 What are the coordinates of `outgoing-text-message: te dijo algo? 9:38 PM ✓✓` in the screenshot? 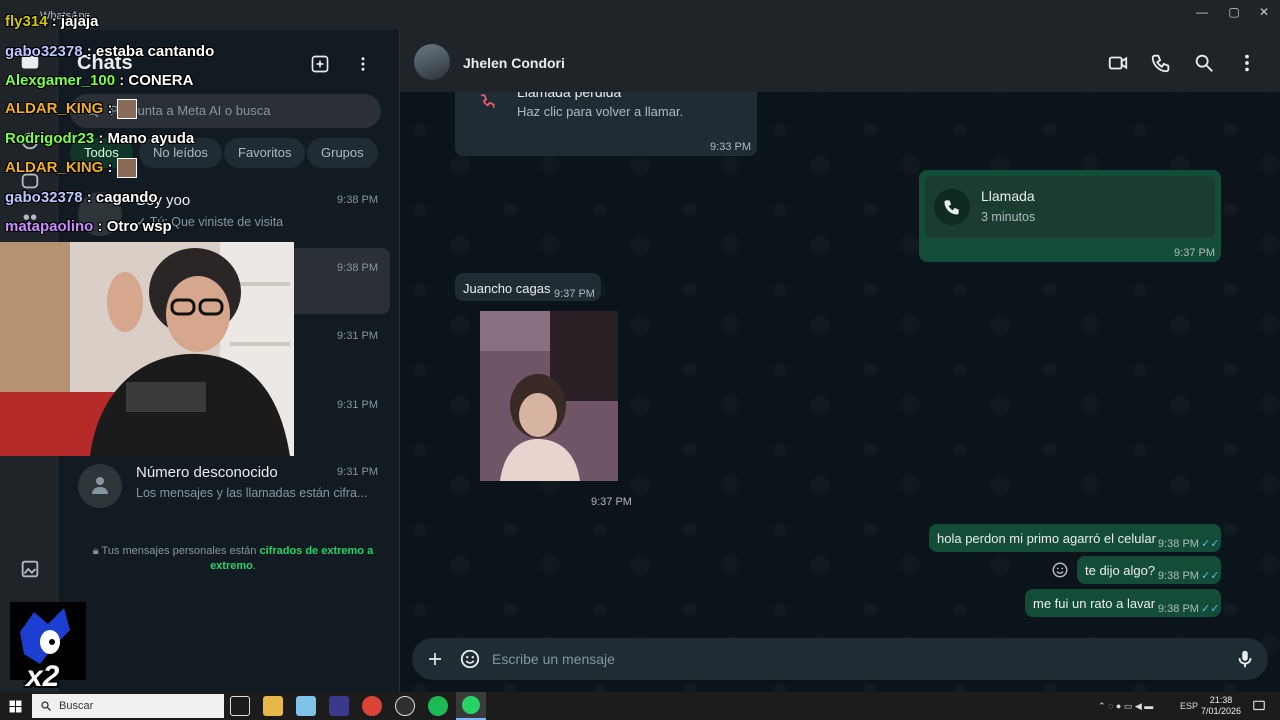 It's located at (1149, 570).